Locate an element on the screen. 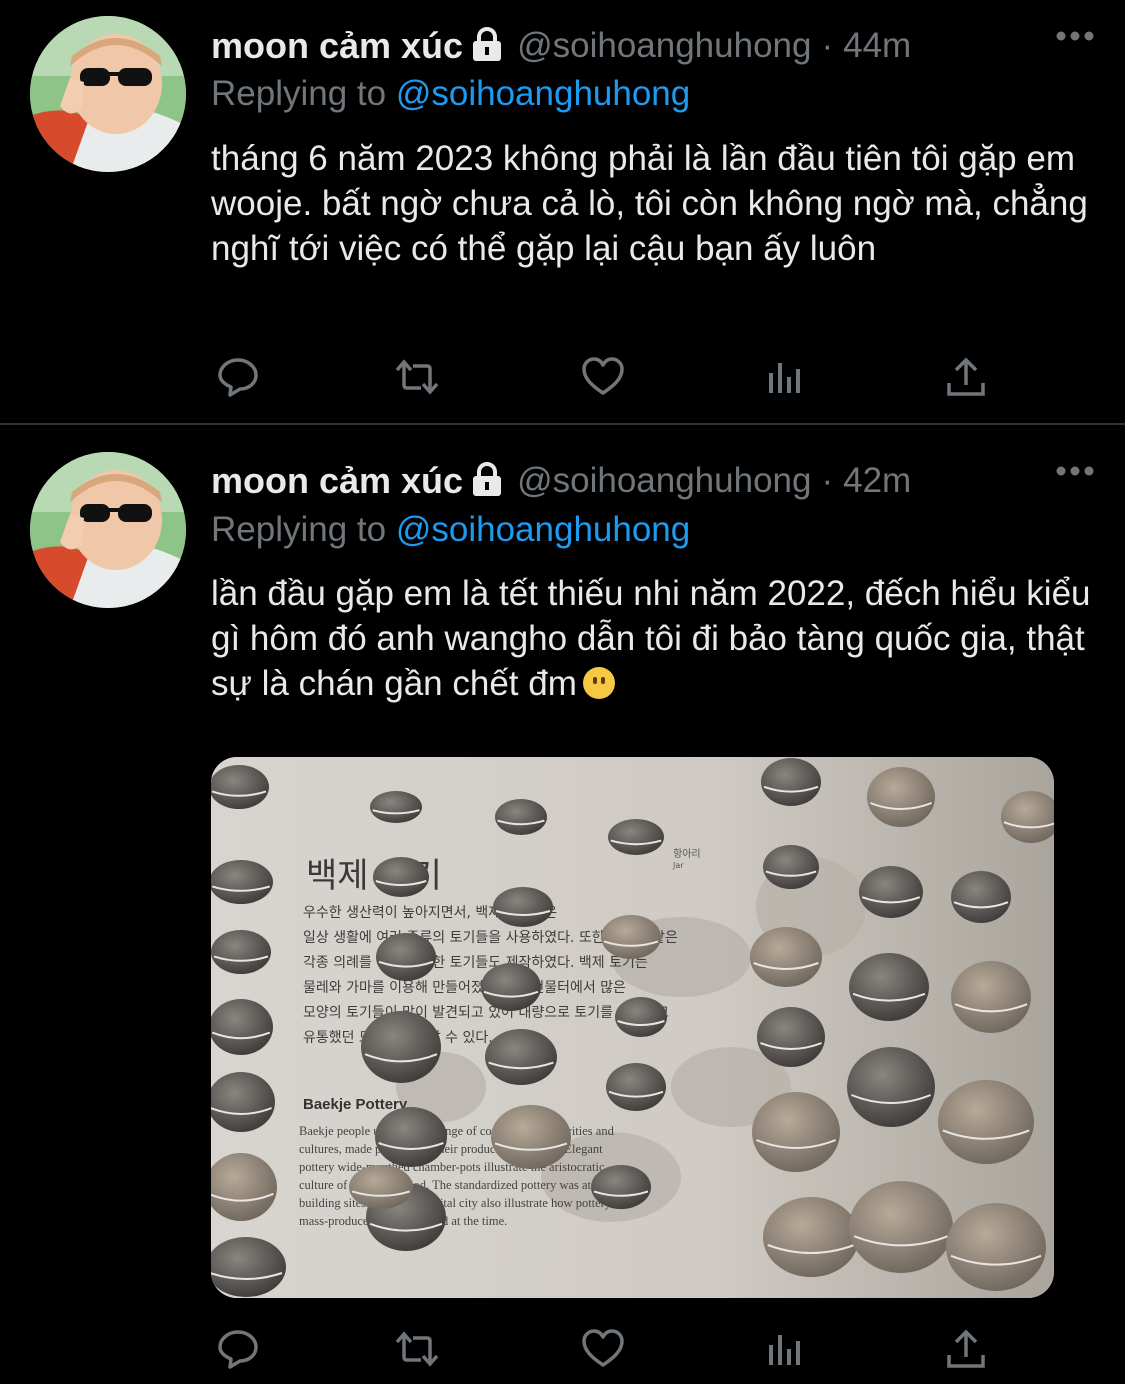  photo-label-en: Jar is located at coordinates (678, 865).